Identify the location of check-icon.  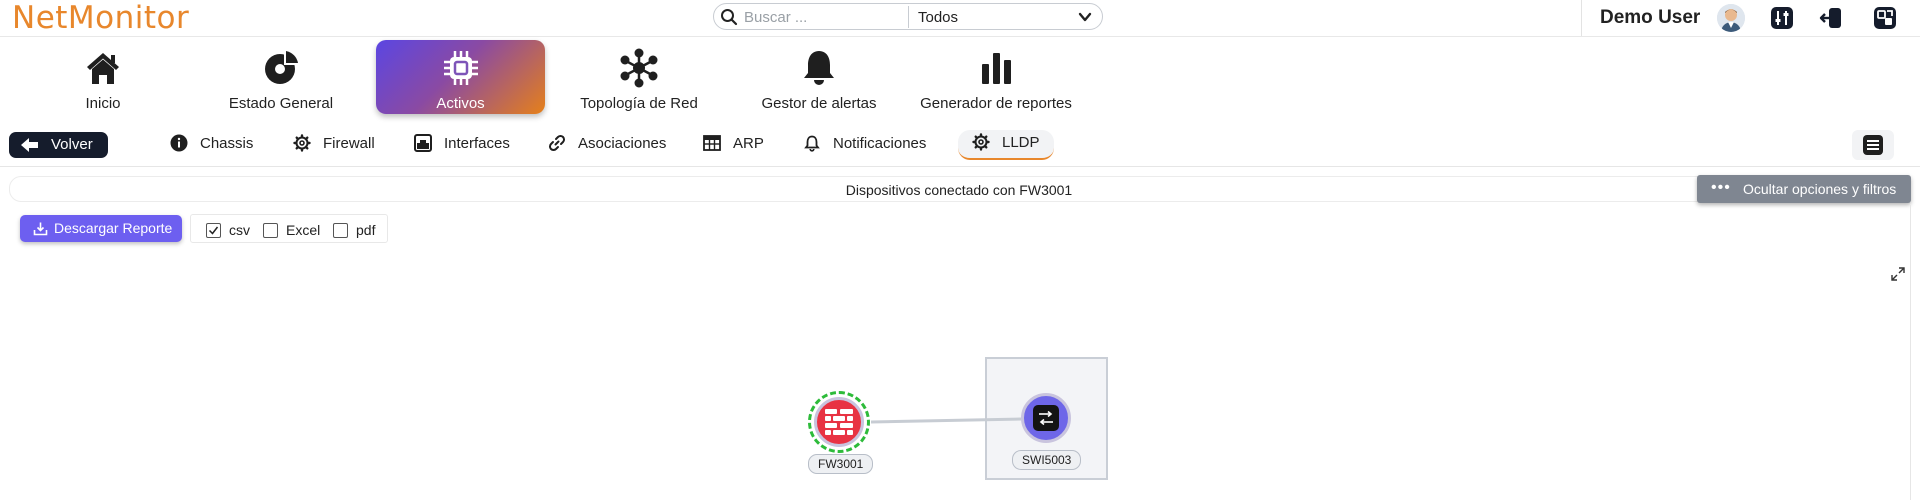
(213, 230).